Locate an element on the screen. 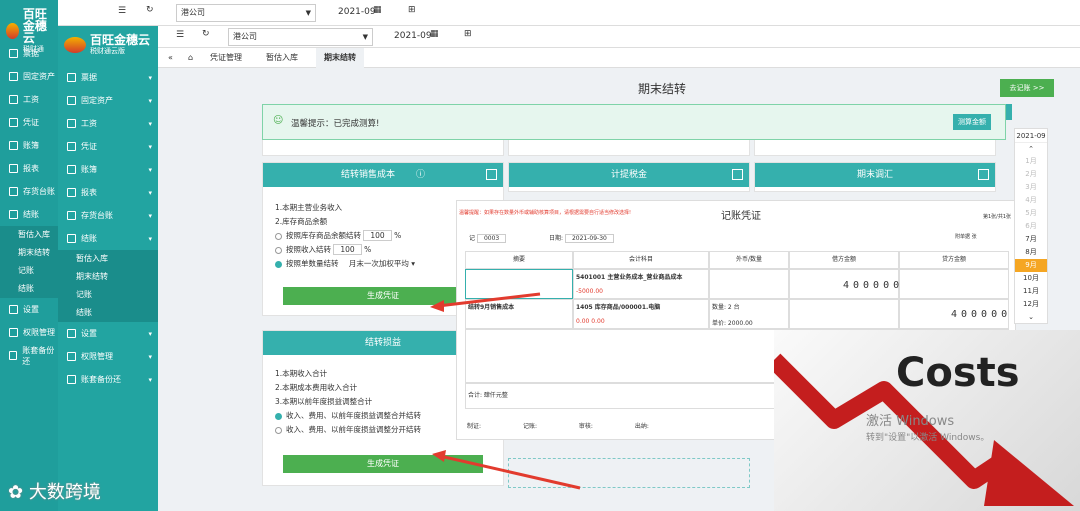 This screenshot has height=511, width=1080. activate-windows-sub: 转到"设置"以激活 Windows。 is located at coordinates (928, 438).